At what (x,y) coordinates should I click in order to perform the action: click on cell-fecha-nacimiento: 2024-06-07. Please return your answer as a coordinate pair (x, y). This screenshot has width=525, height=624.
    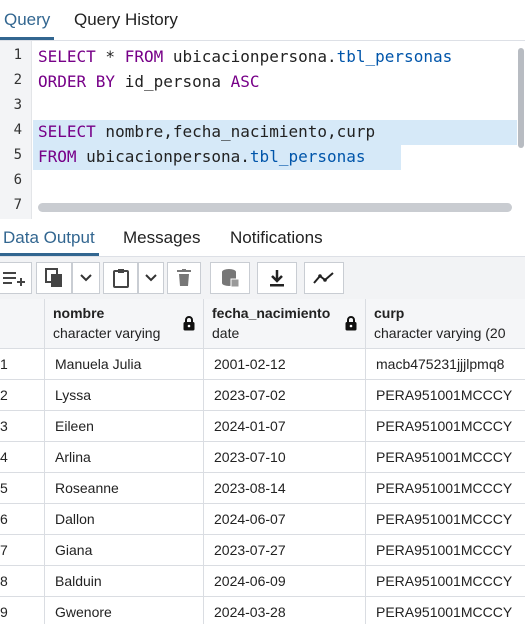
    Looking at the image, I should click on (285, 519).